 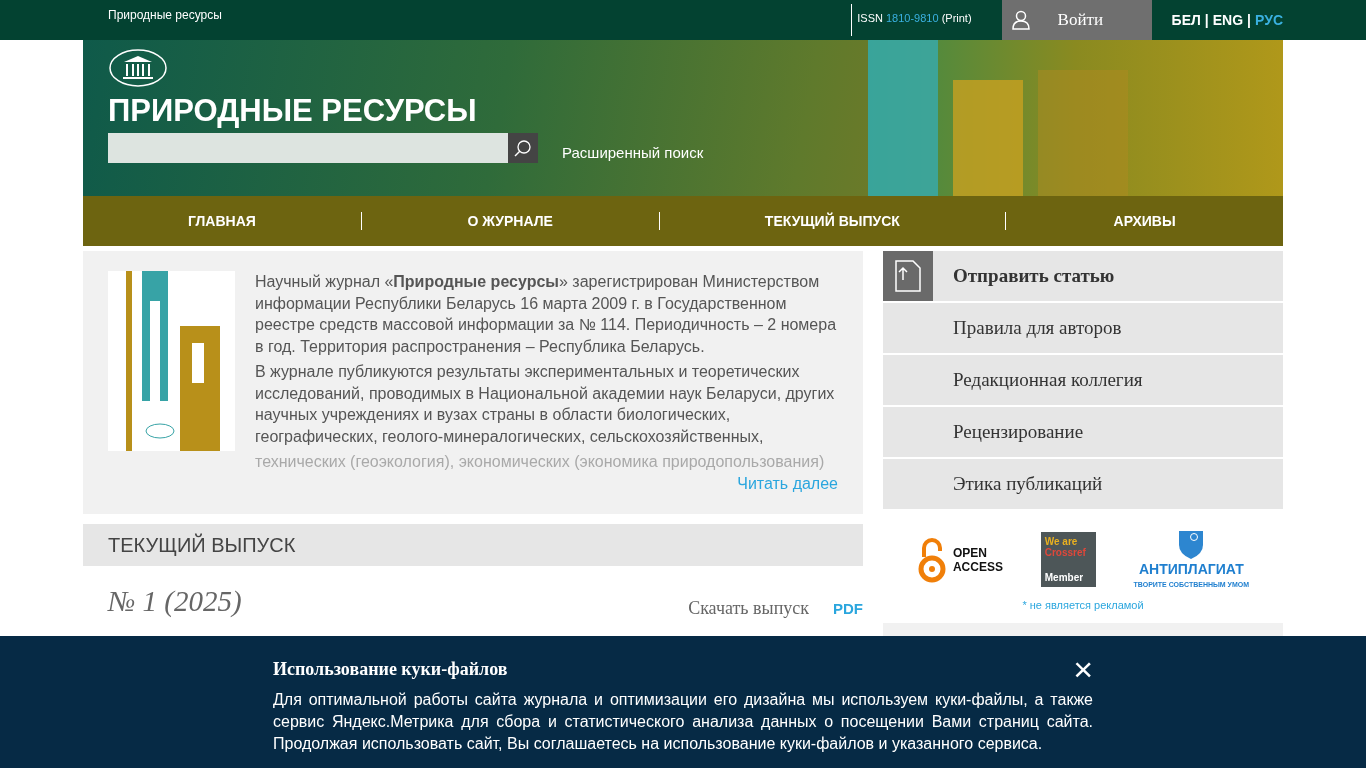 I want to click on sidebar-link: Рецензирование, so click(x=1083, y=432).